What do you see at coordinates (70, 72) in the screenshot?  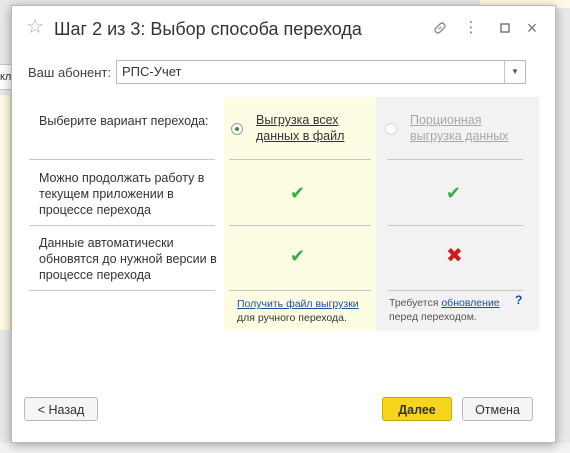 I see `subscriber-label: Ваш абонент:` at bounding box center [70, 72].